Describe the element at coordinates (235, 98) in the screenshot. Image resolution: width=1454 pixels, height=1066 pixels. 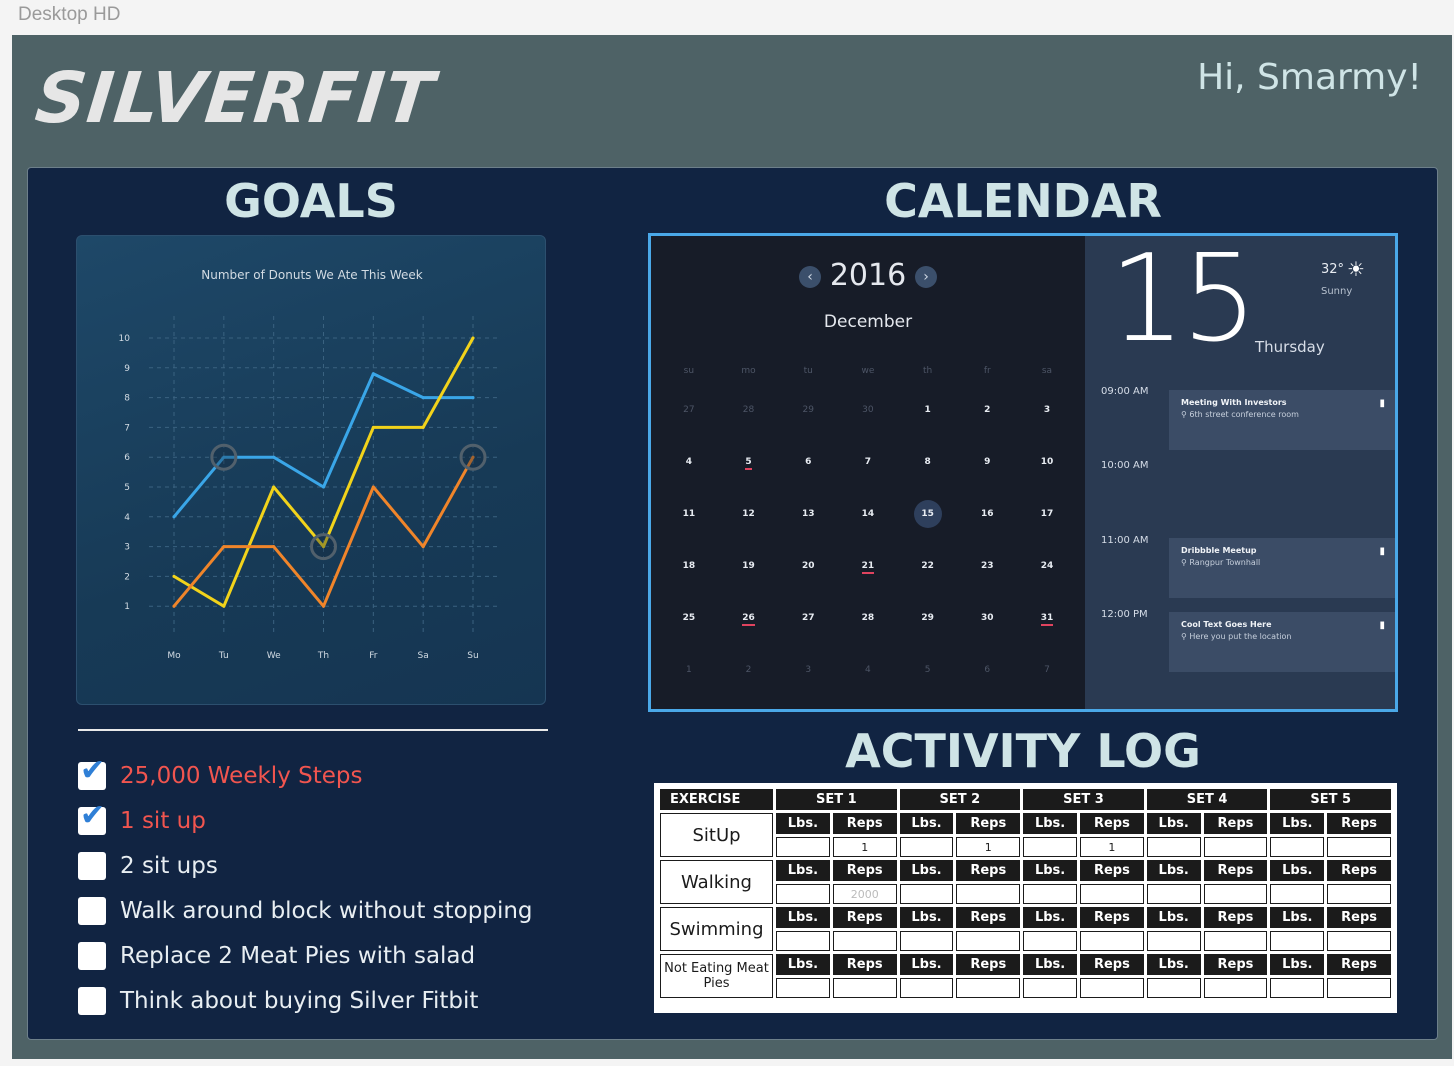
I see `app-logo: SILVERFIT` at that location.